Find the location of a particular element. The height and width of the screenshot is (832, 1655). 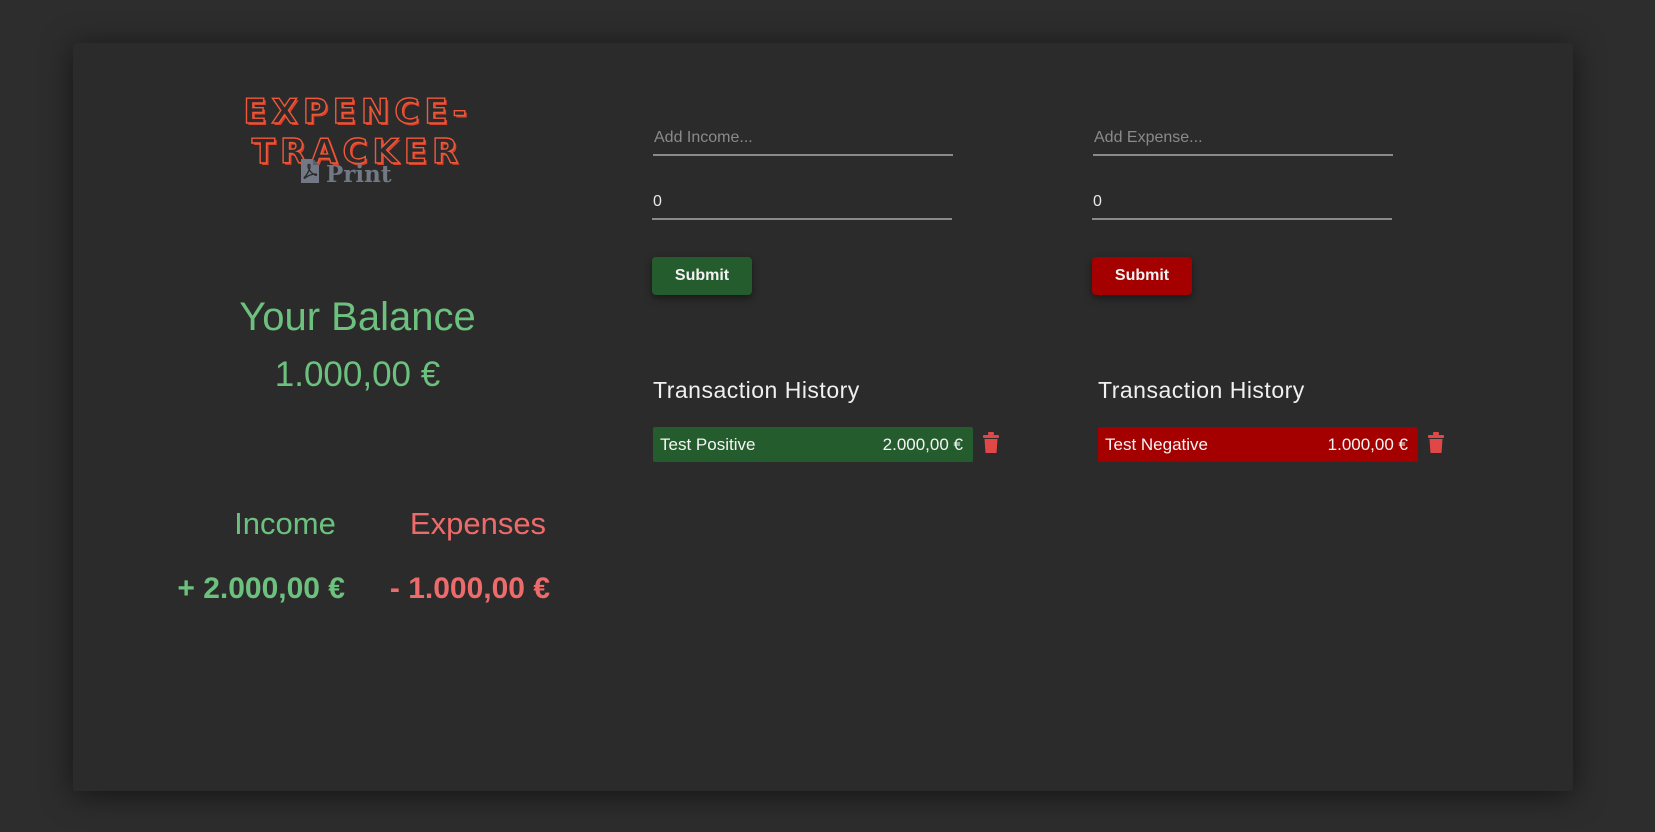

expenses-total: - 1.000,00 € is located at coordinates (469, 588).